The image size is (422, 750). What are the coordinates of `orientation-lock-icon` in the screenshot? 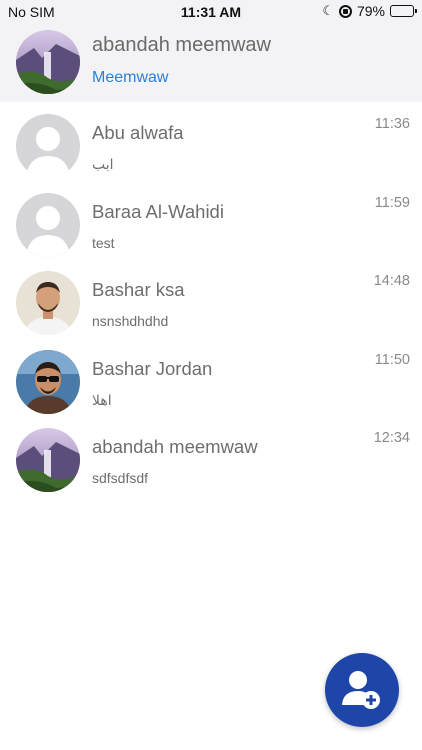 It's located at (345, 11).